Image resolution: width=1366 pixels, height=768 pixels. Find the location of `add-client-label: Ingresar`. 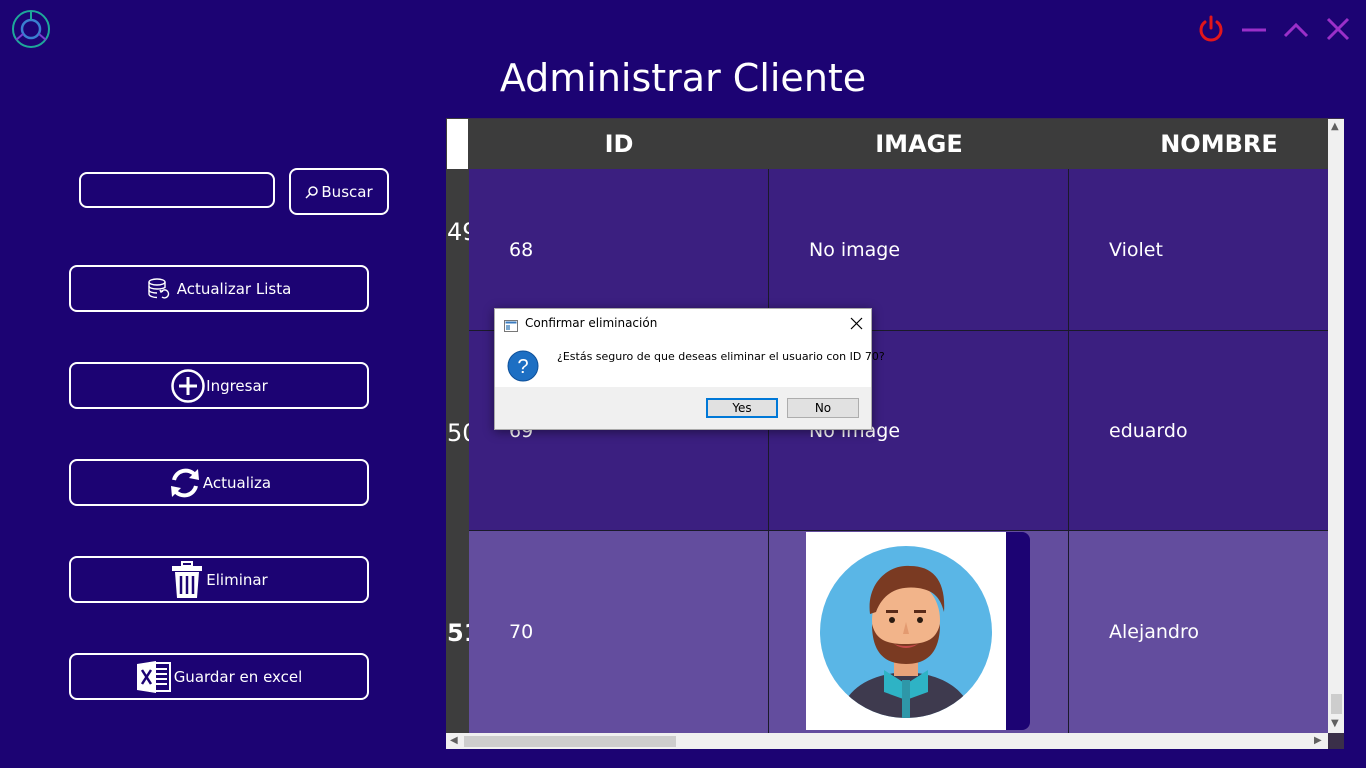

add-client-label: Ingresar is located at coordinates (237, 385).